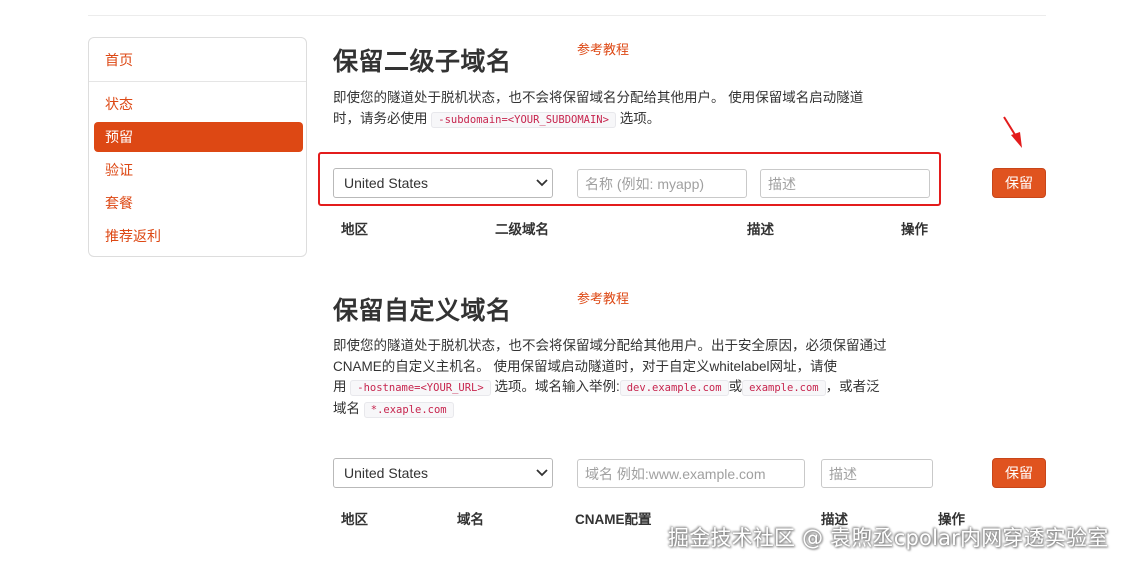  What do you see at coordinates (198, 137) in the screenshot?
I see `sidebar-item-reserved: 预留` at bounding box center [198, 137].